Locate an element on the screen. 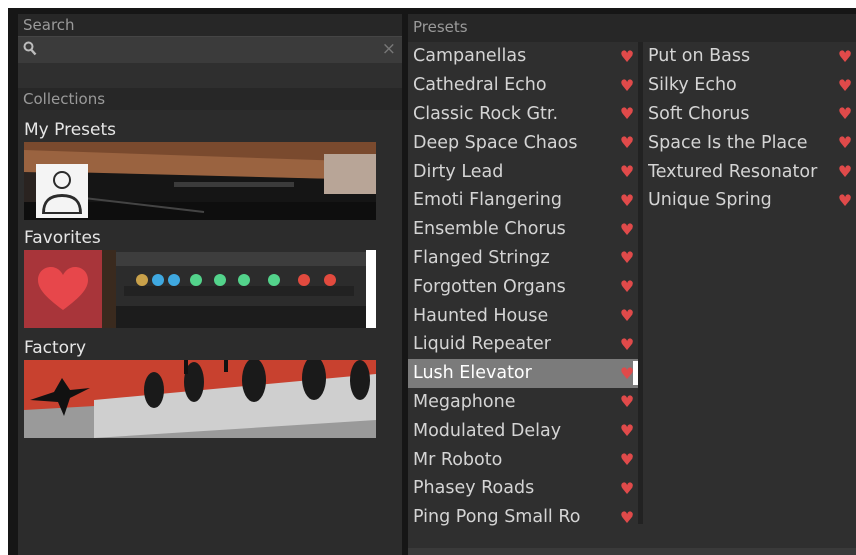 Image resolution: width=856 pixels, height=555 pixels. preset-name: Haunted House is located at coordinates (481, 315).